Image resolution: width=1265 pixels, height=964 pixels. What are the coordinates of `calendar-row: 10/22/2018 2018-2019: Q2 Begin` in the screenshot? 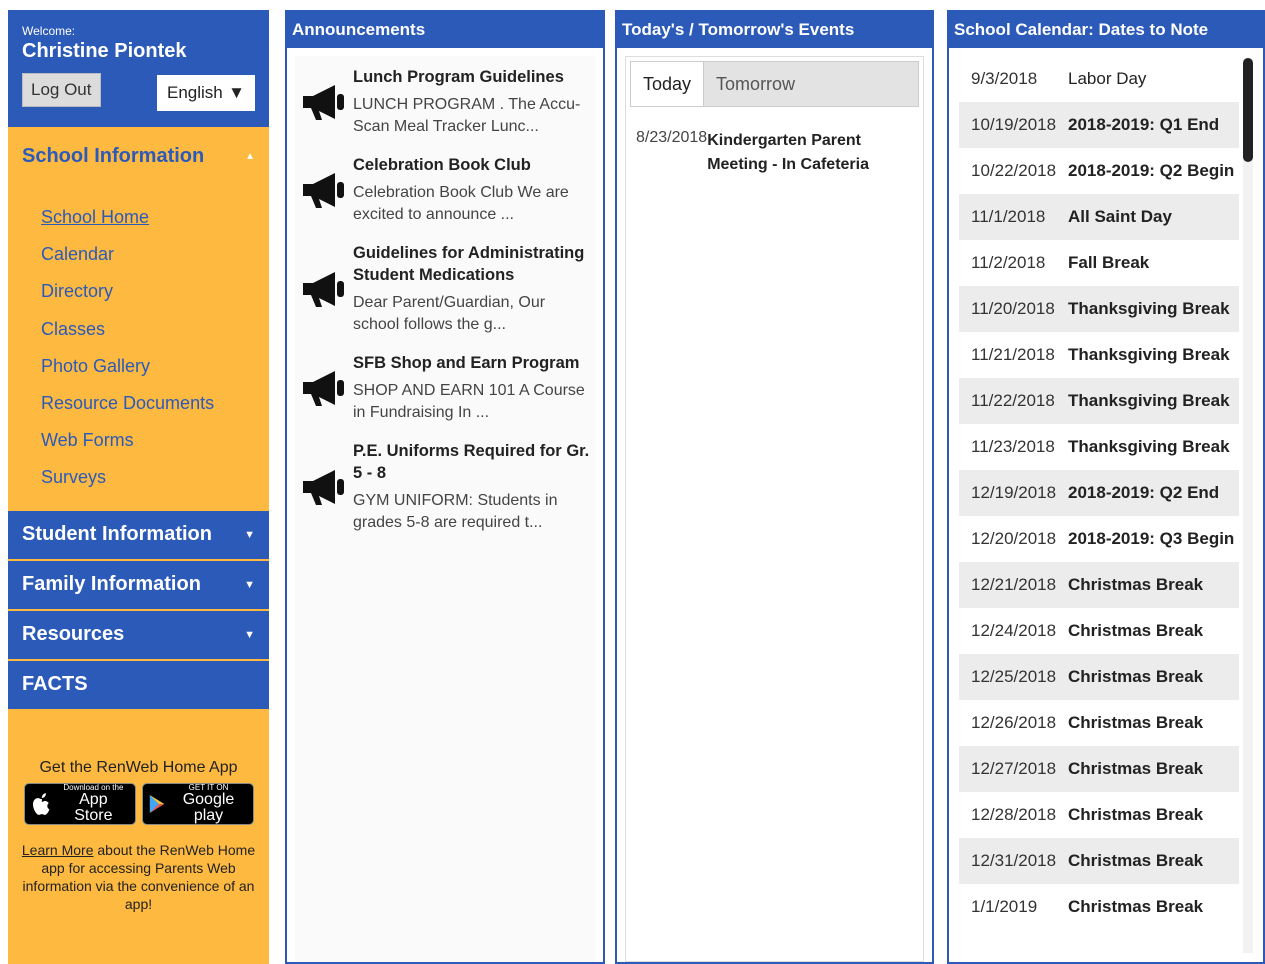 It's located at (1099, 171).